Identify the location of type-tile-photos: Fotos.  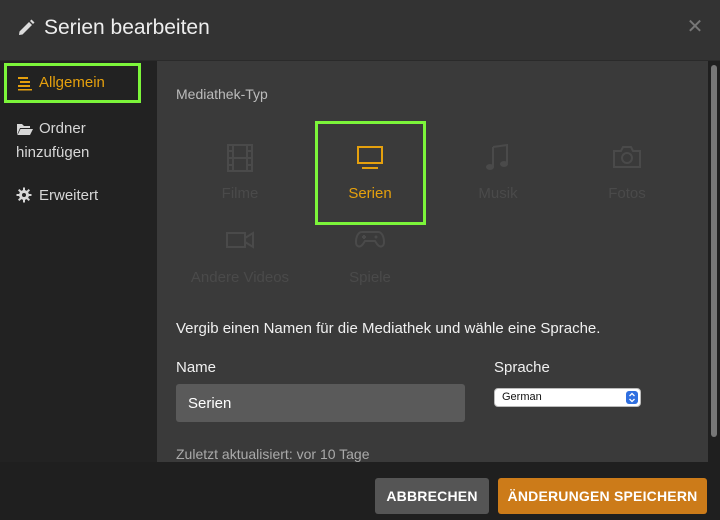
(627, 175).